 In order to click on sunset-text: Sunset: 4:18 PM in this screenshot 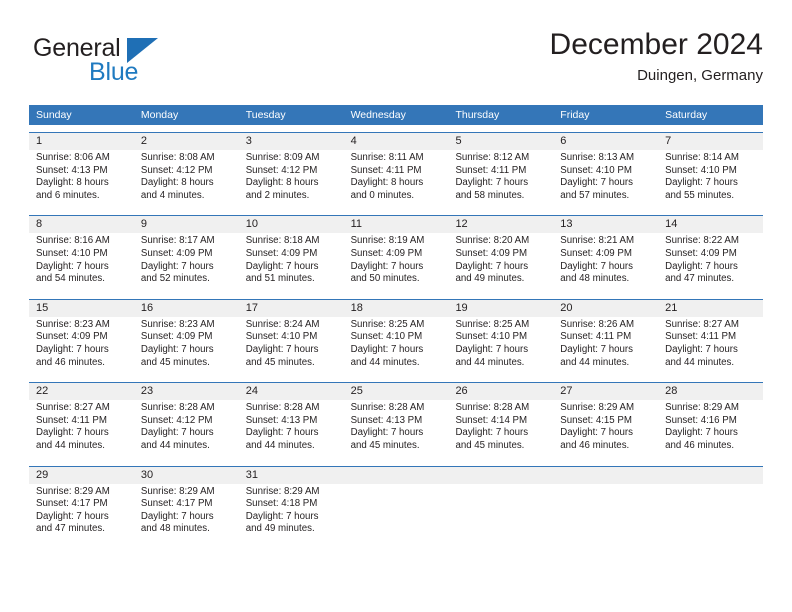, I will do `click(281, 504)`.